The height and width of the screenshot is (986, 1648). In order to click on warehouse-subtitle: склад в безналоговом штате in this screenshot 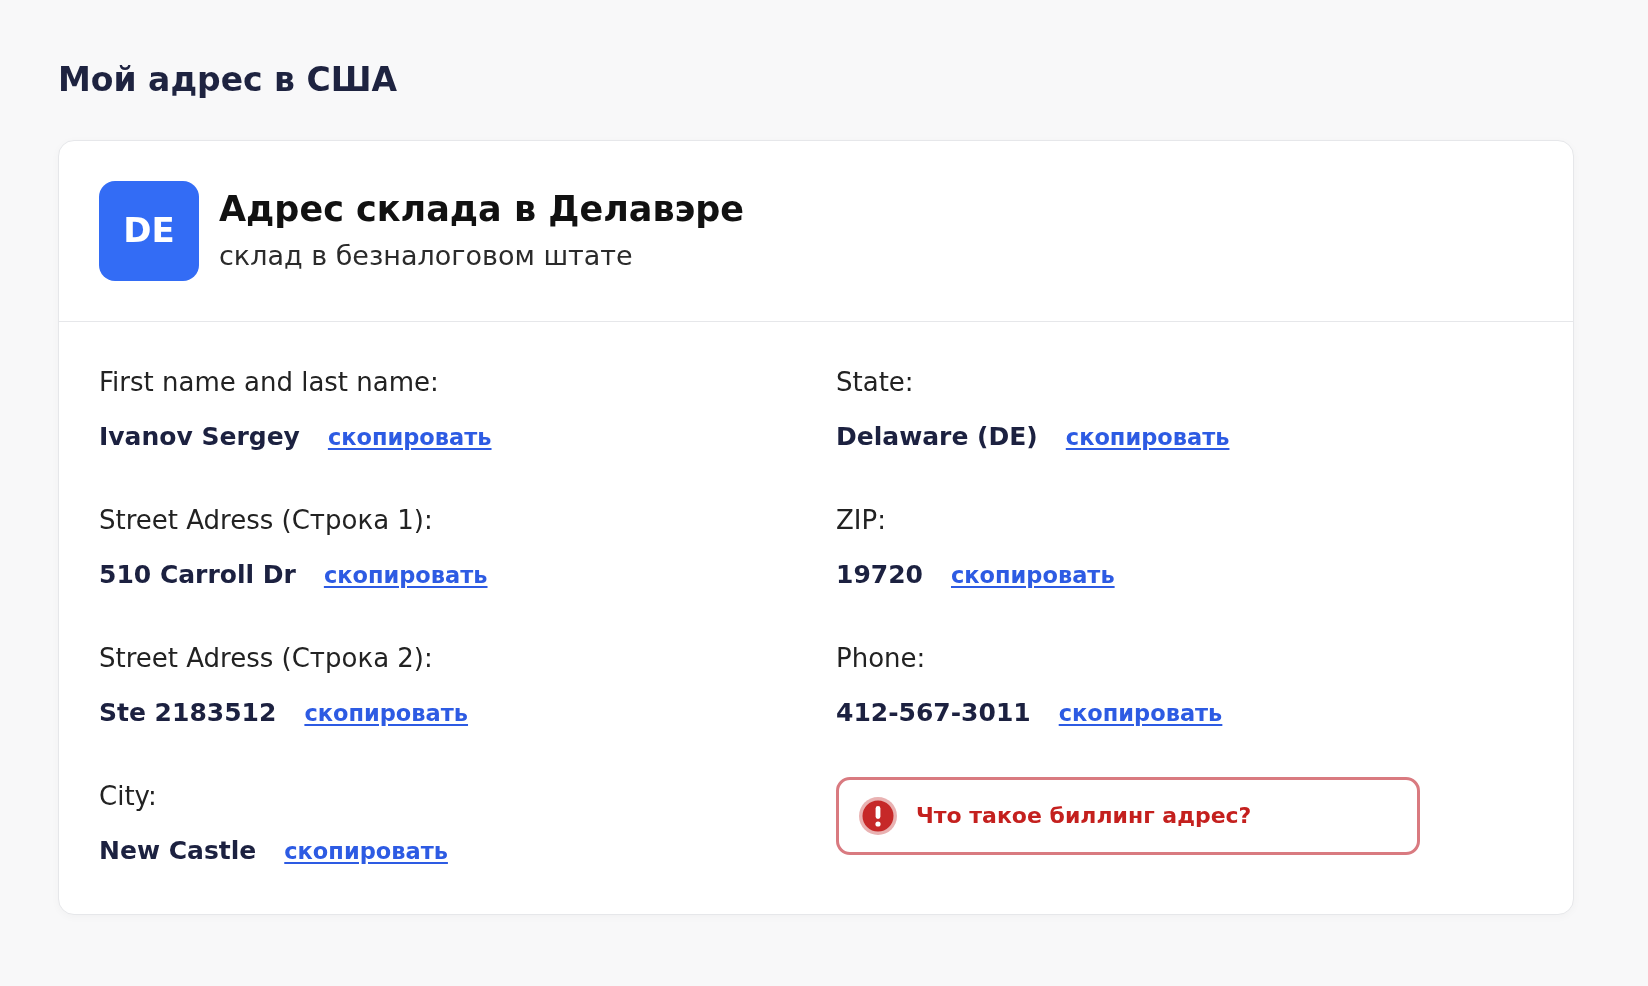, I will do `click(426, 256)`.